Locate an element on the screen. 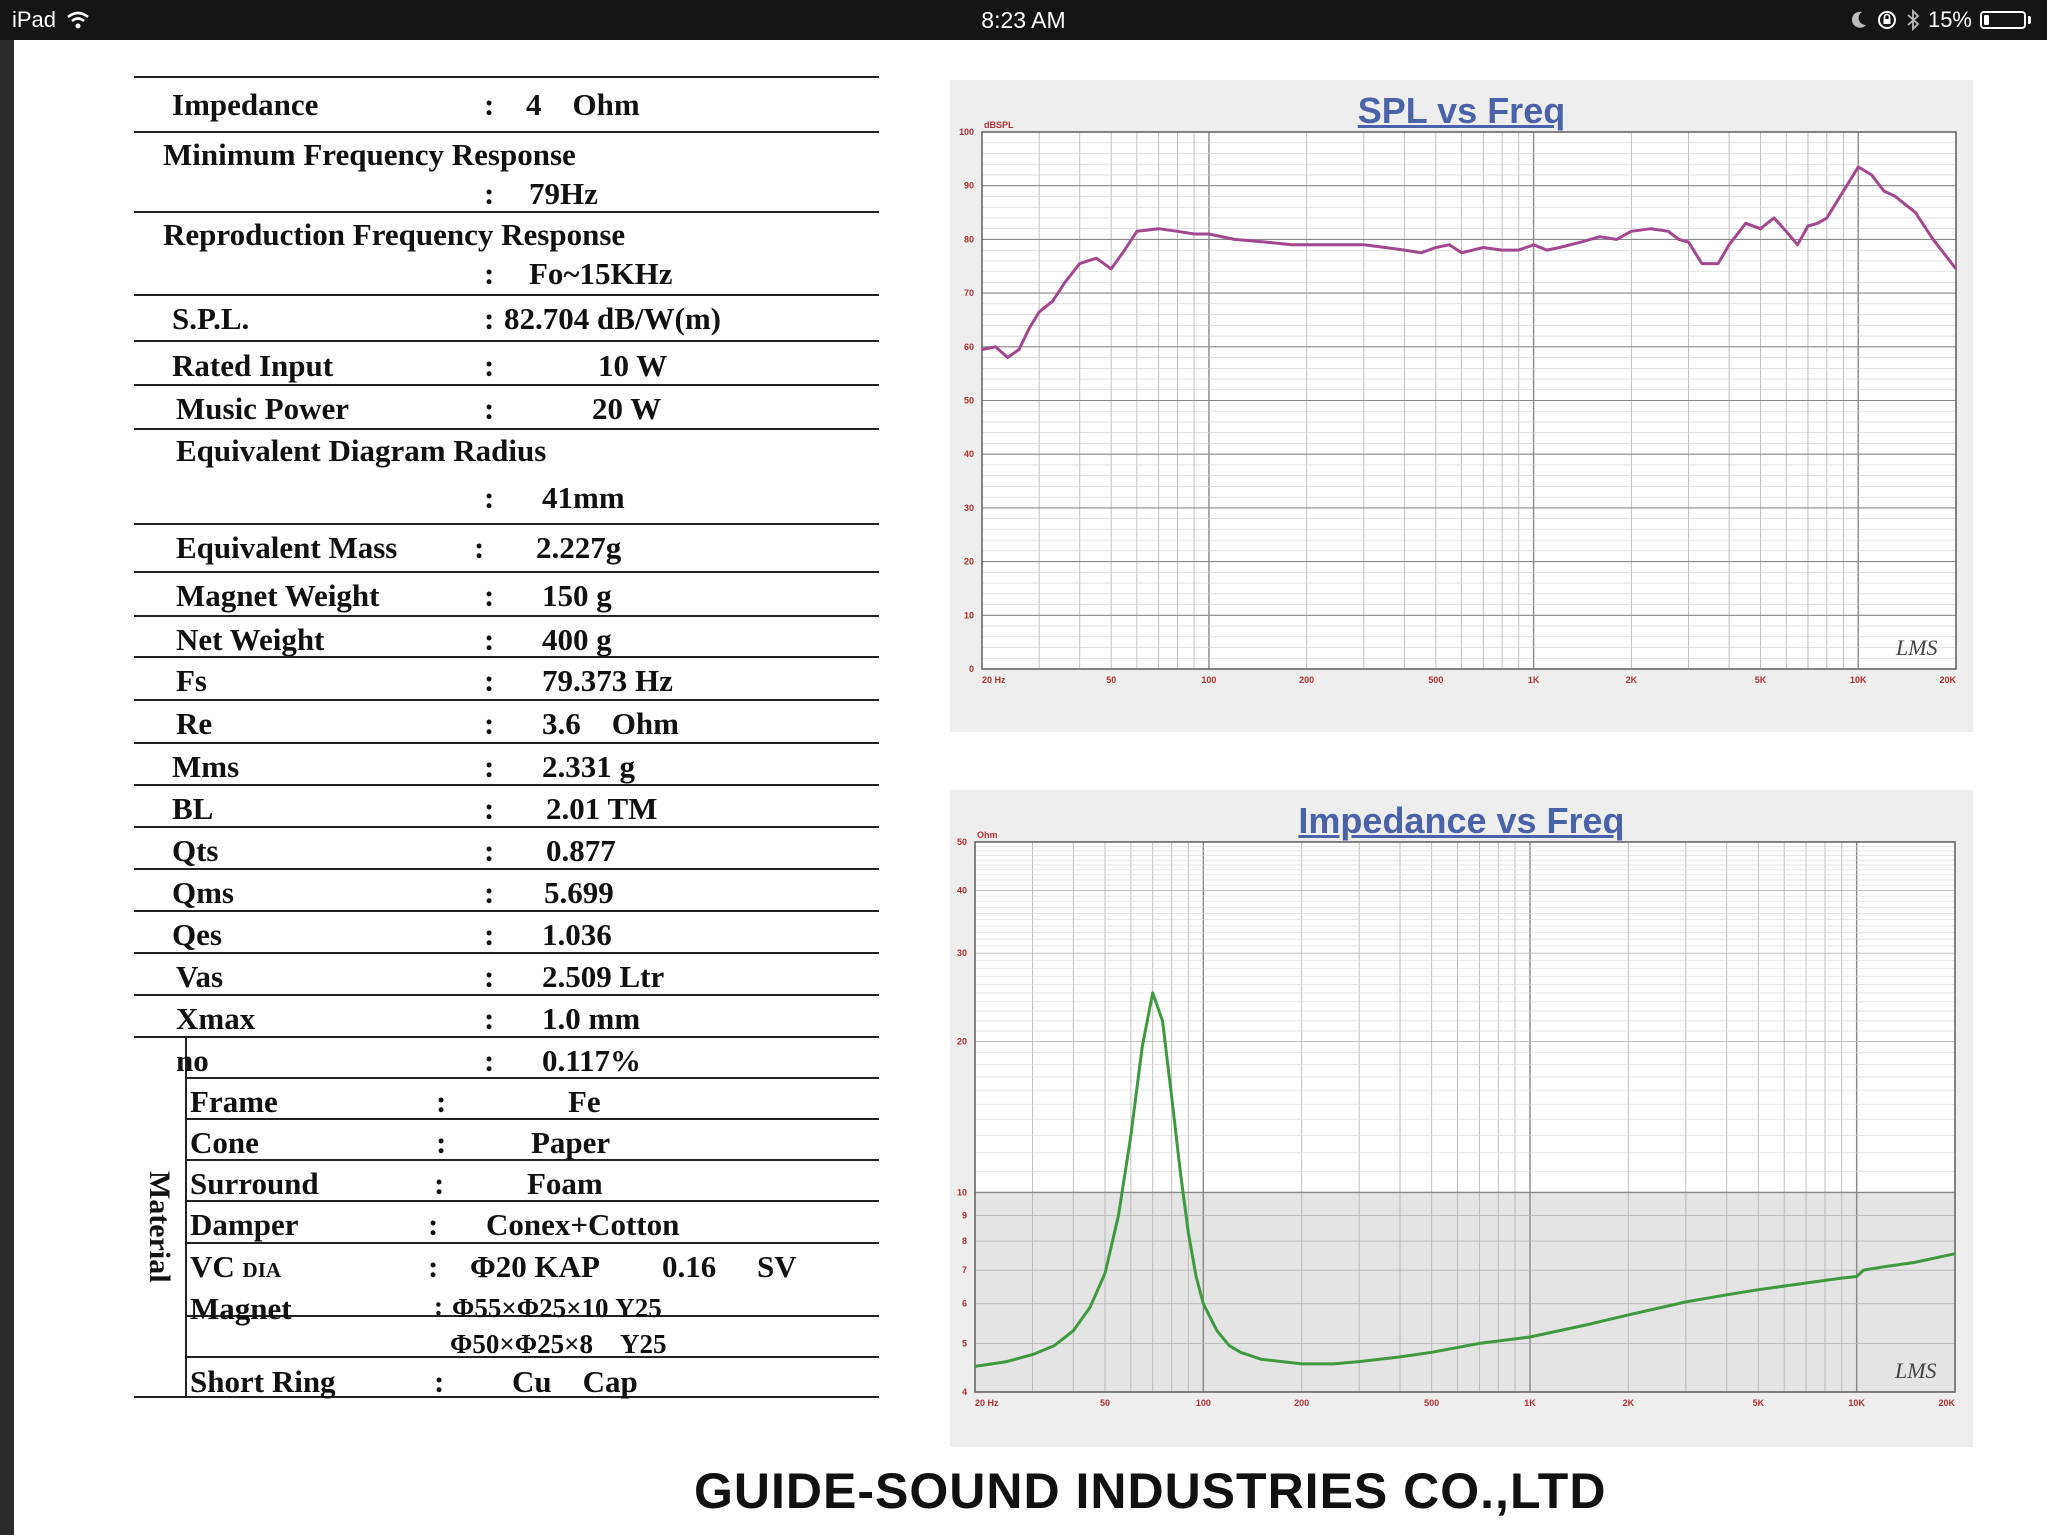 This screenshot has width=2047, height=1535. status-bar: iPad 8:23 AM 15% is located at coordinates (1023, 20).